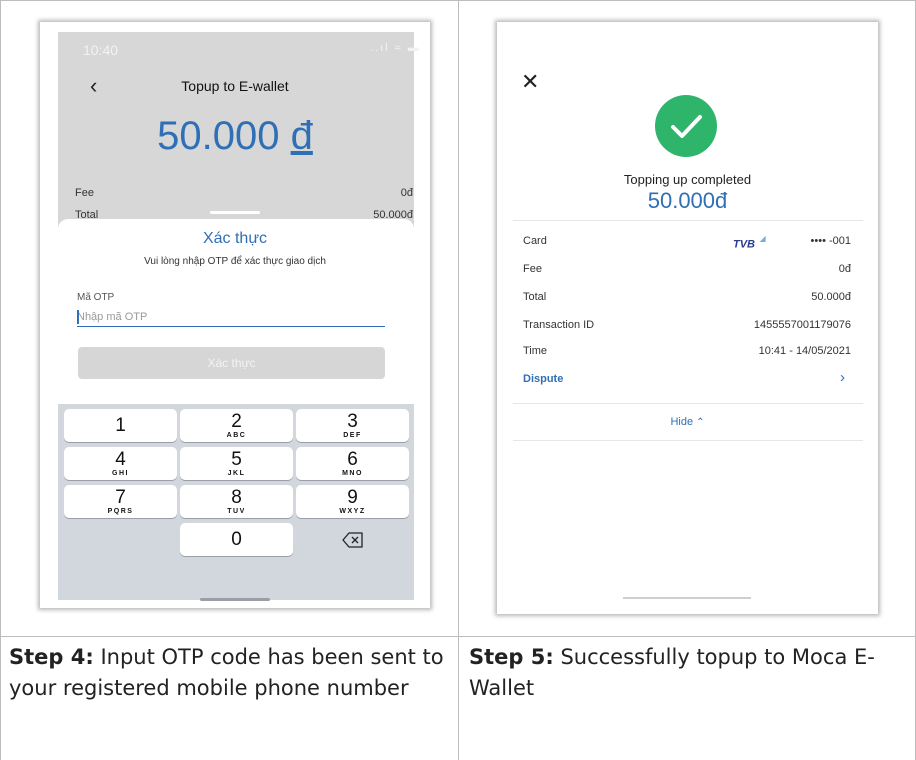 Image resolution: width=916 pixels, height=760 pixels. I want to click on backspace-icon, so click(352, 540).